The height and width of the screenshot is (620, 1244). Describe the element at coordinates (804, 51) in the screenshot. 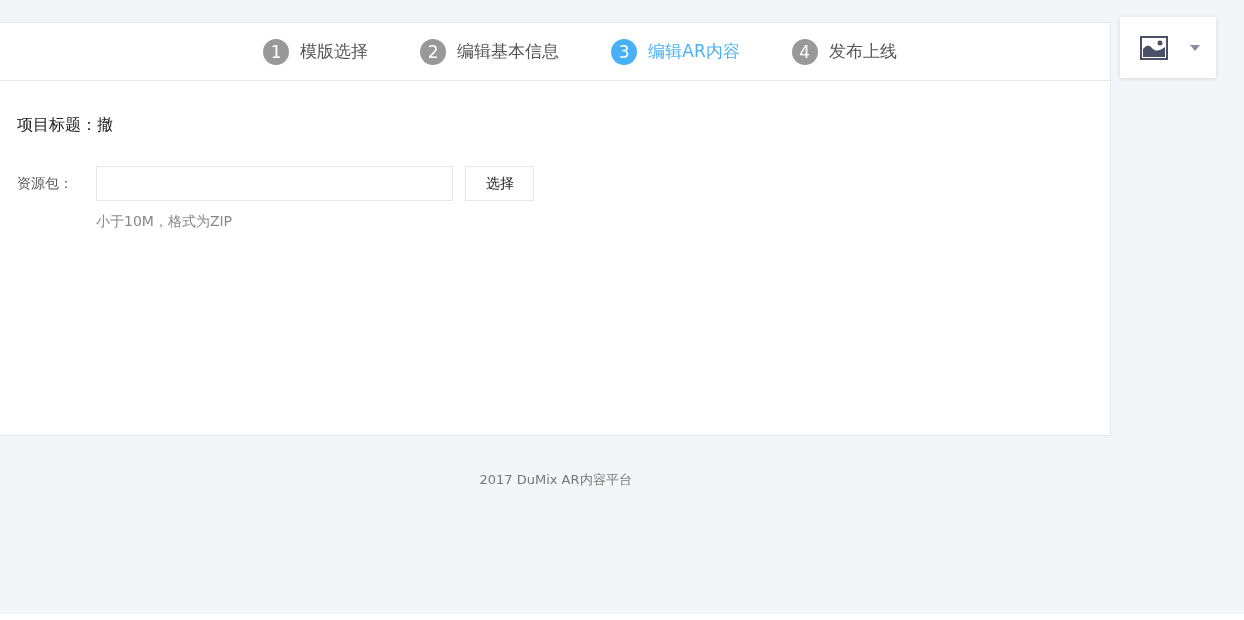

I see `step-number: 4` at that location.